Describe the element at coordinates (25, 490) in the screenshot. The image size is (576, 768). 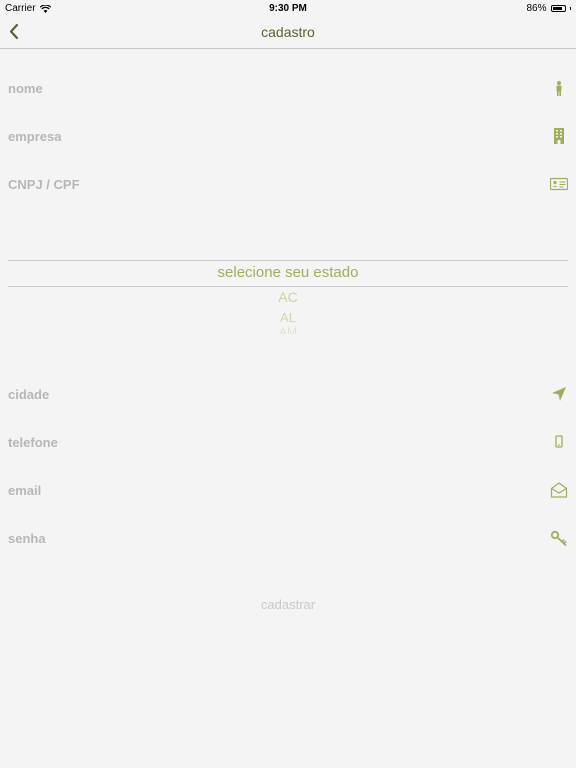
I see `email-label: email` at that location.